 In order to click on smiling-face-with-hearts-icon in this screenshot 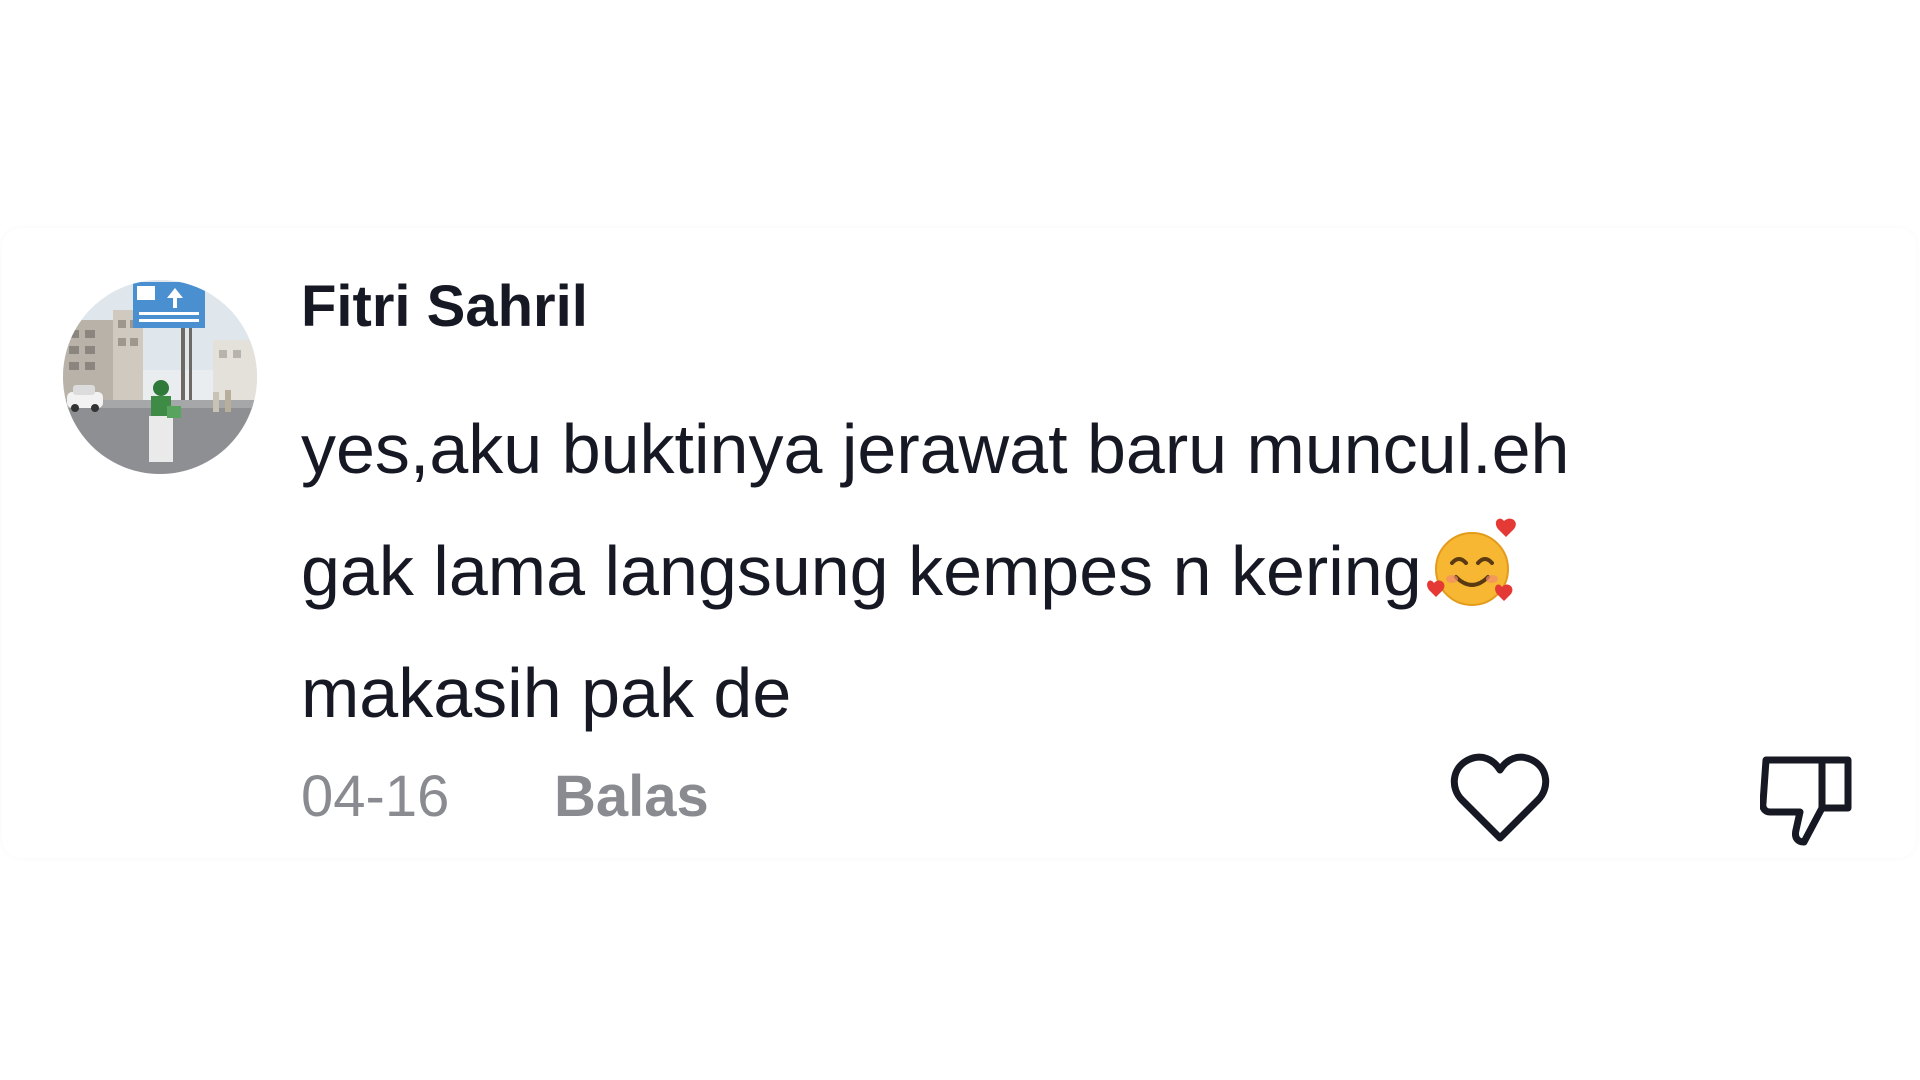, I will do `click(1472, 565)`.